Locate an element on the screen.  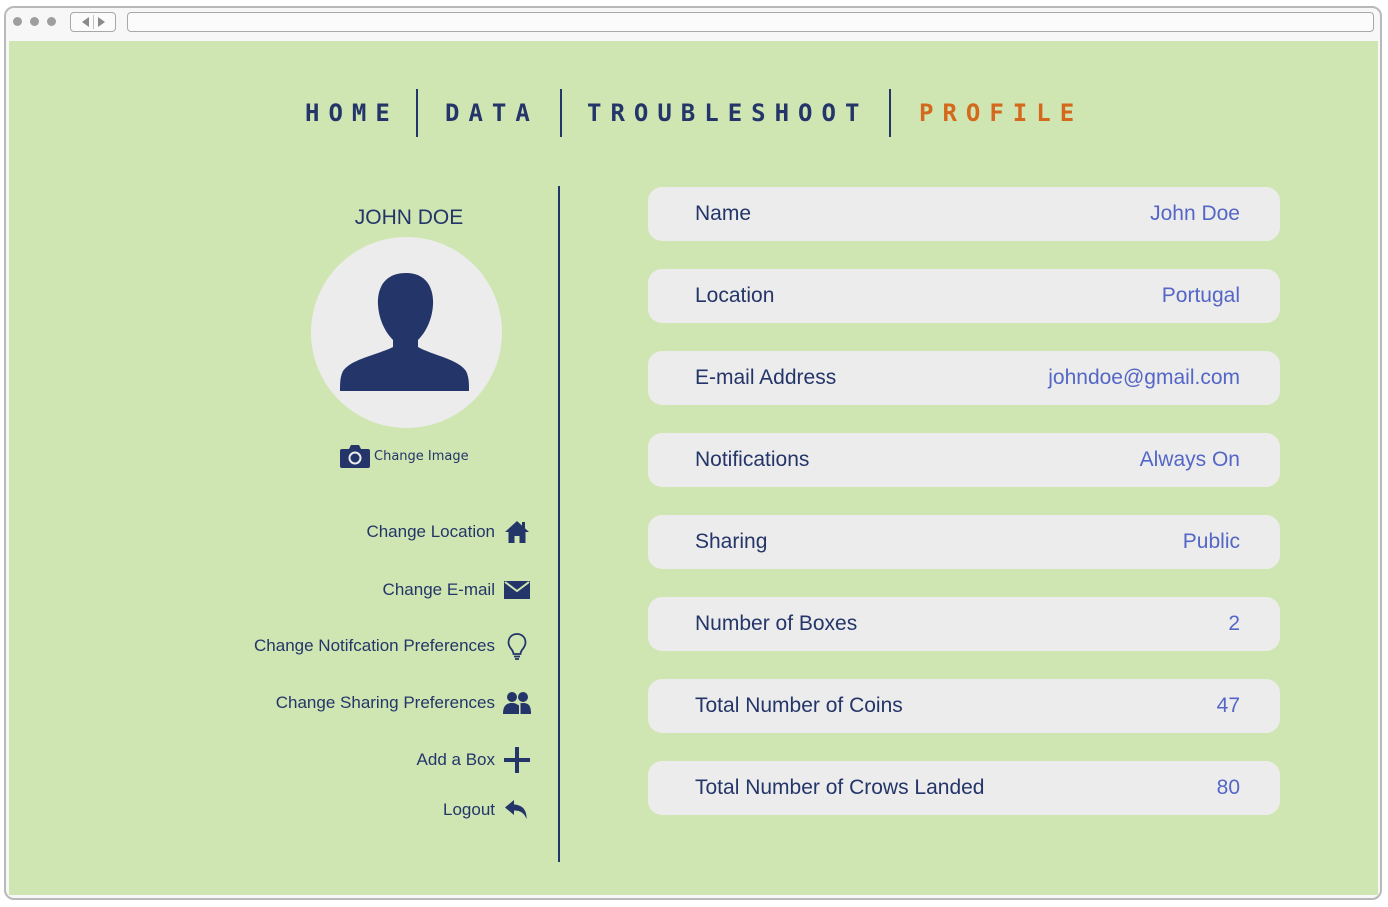
users-icon is located at coordinates (517, 703).